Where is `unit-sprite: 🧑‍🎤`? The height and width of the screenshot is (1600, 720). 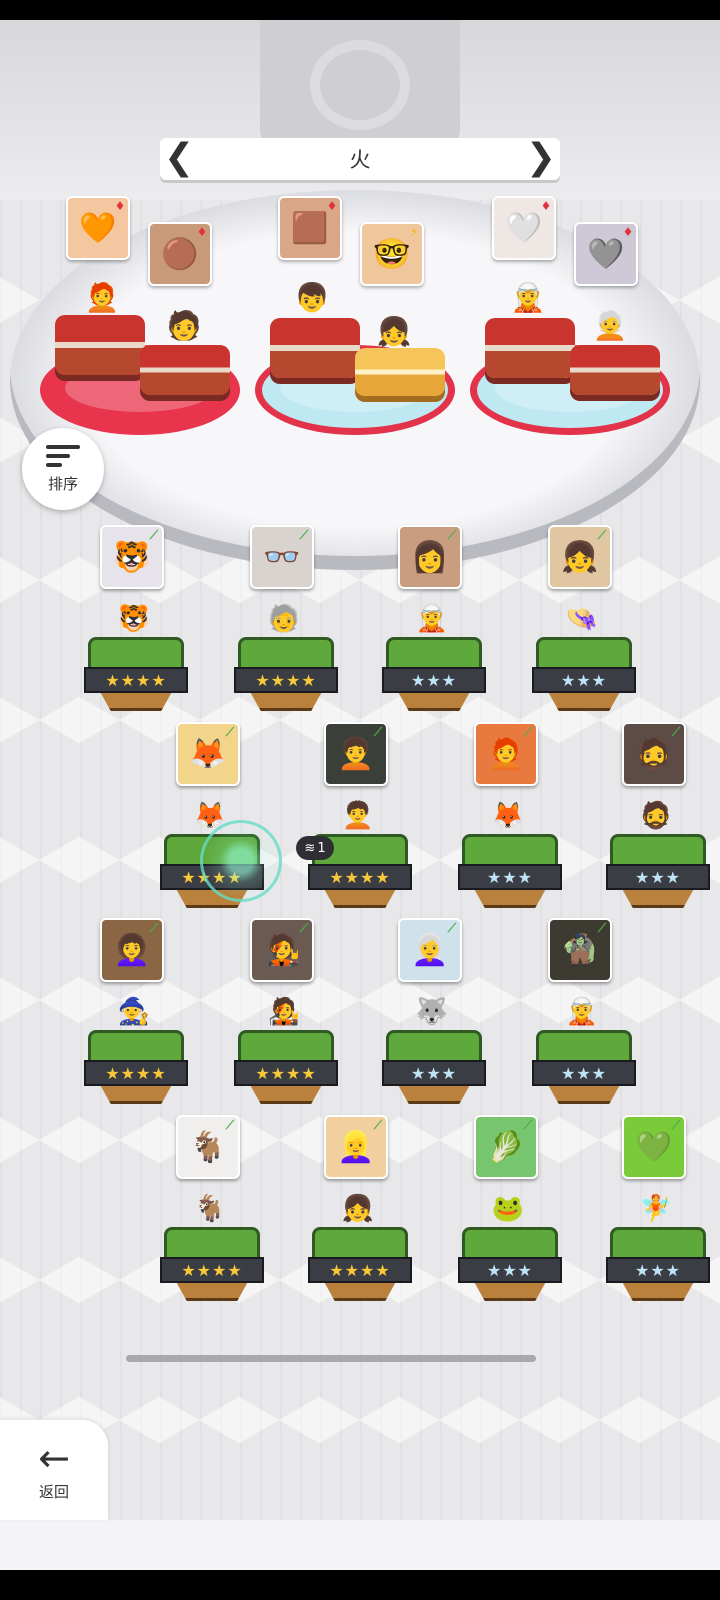 unit-sprite: 🧑‍🎤 is located at coordinates (284, 1012).